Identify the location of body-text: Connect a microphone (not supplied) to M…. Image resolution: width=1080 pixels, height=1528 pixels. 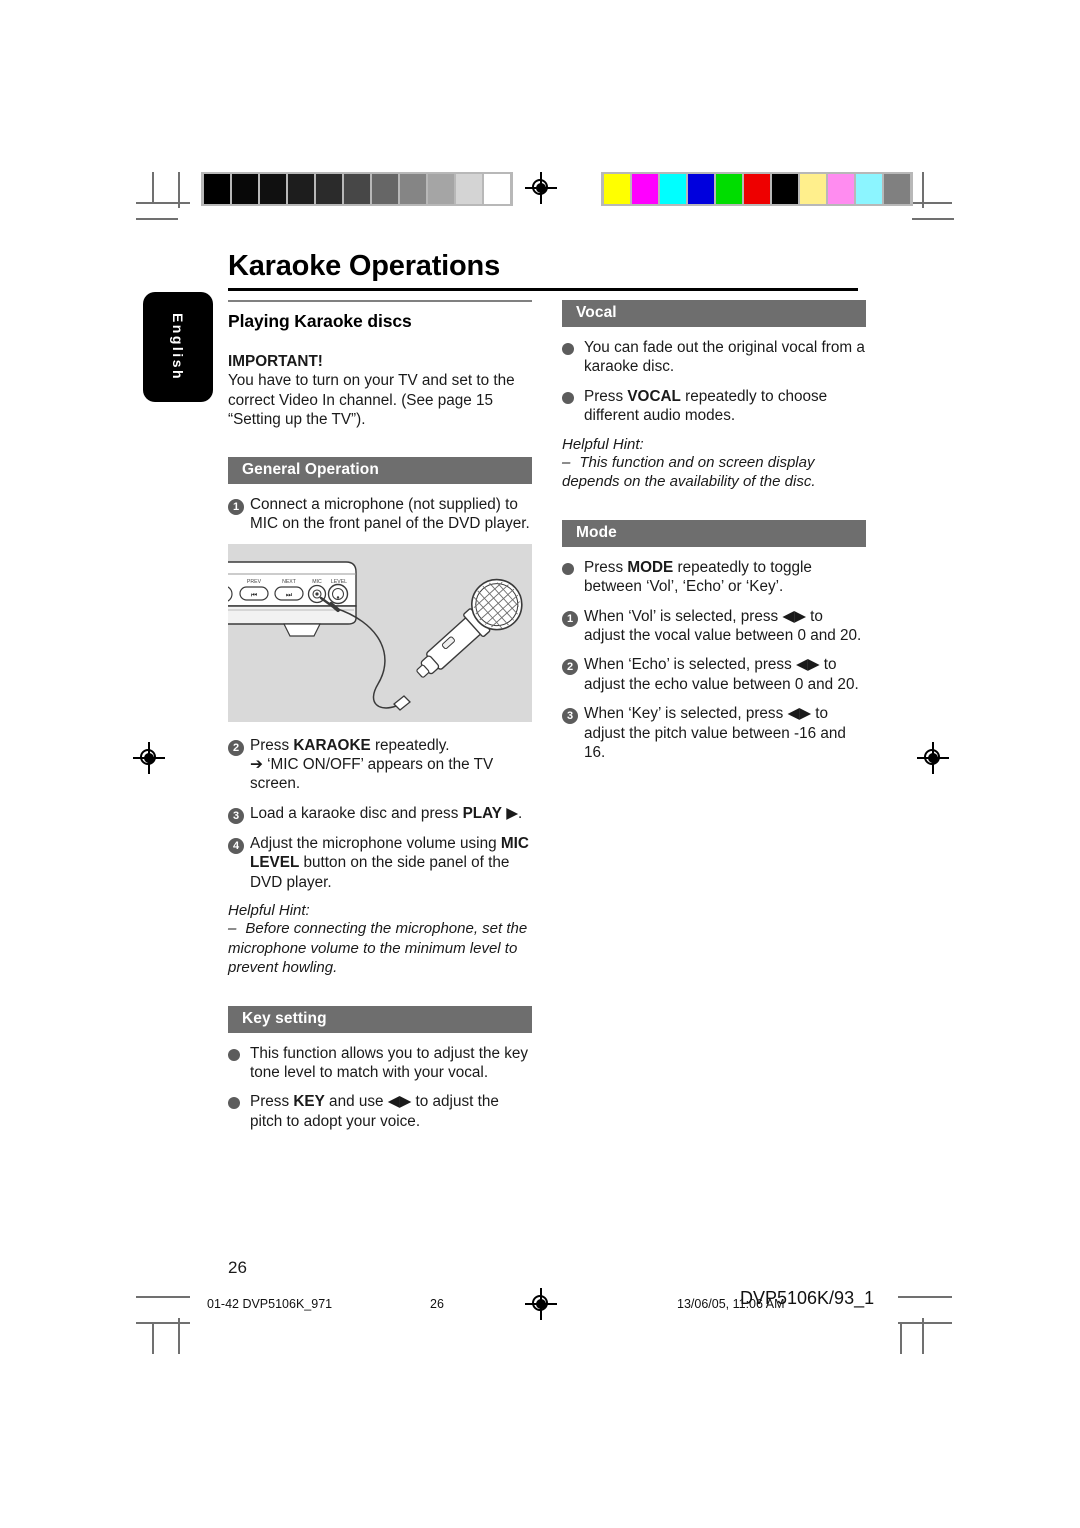
(390, 514).